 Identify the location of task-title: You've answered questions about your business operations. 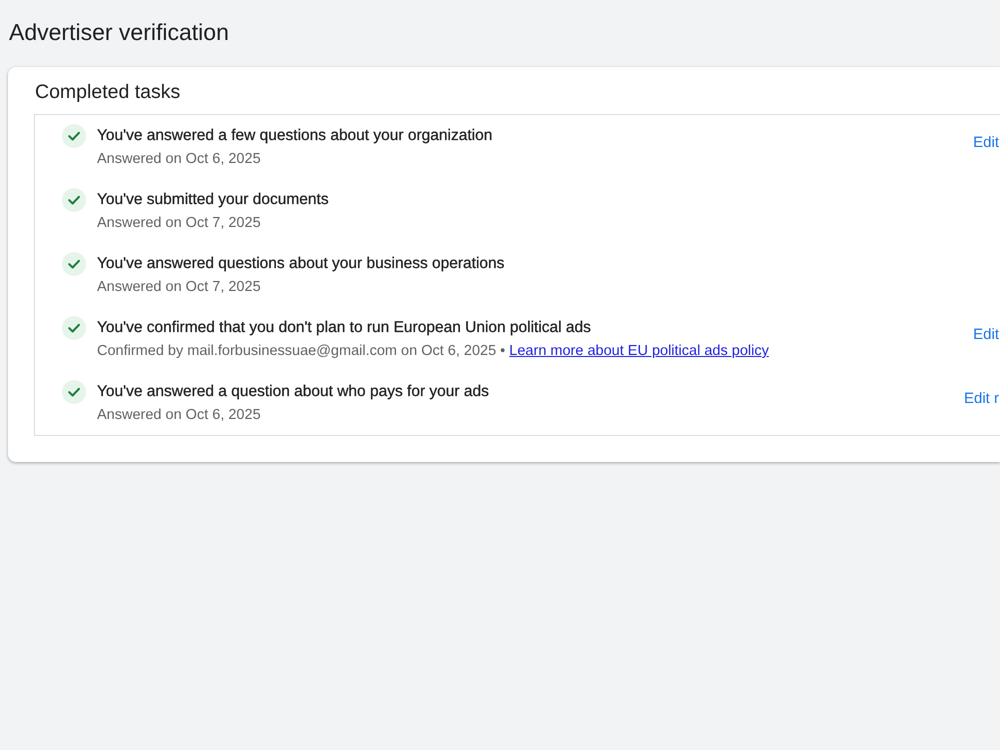
(300, 264).